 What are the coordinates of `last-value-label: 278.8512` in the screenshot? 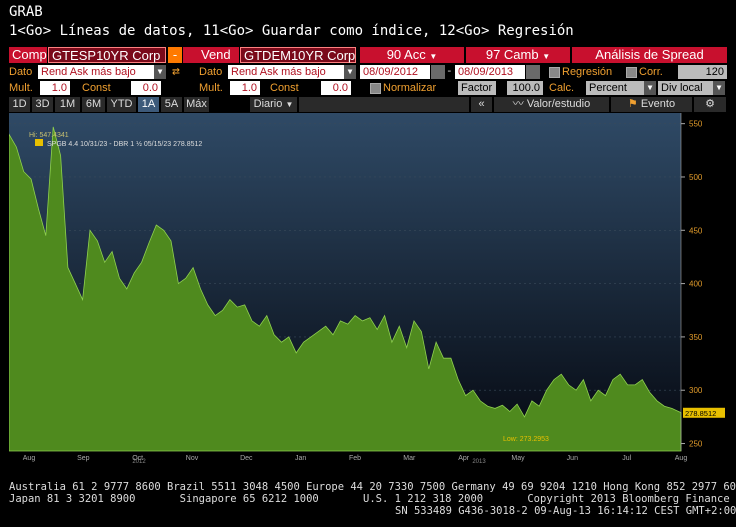 It's located at (700, 413).